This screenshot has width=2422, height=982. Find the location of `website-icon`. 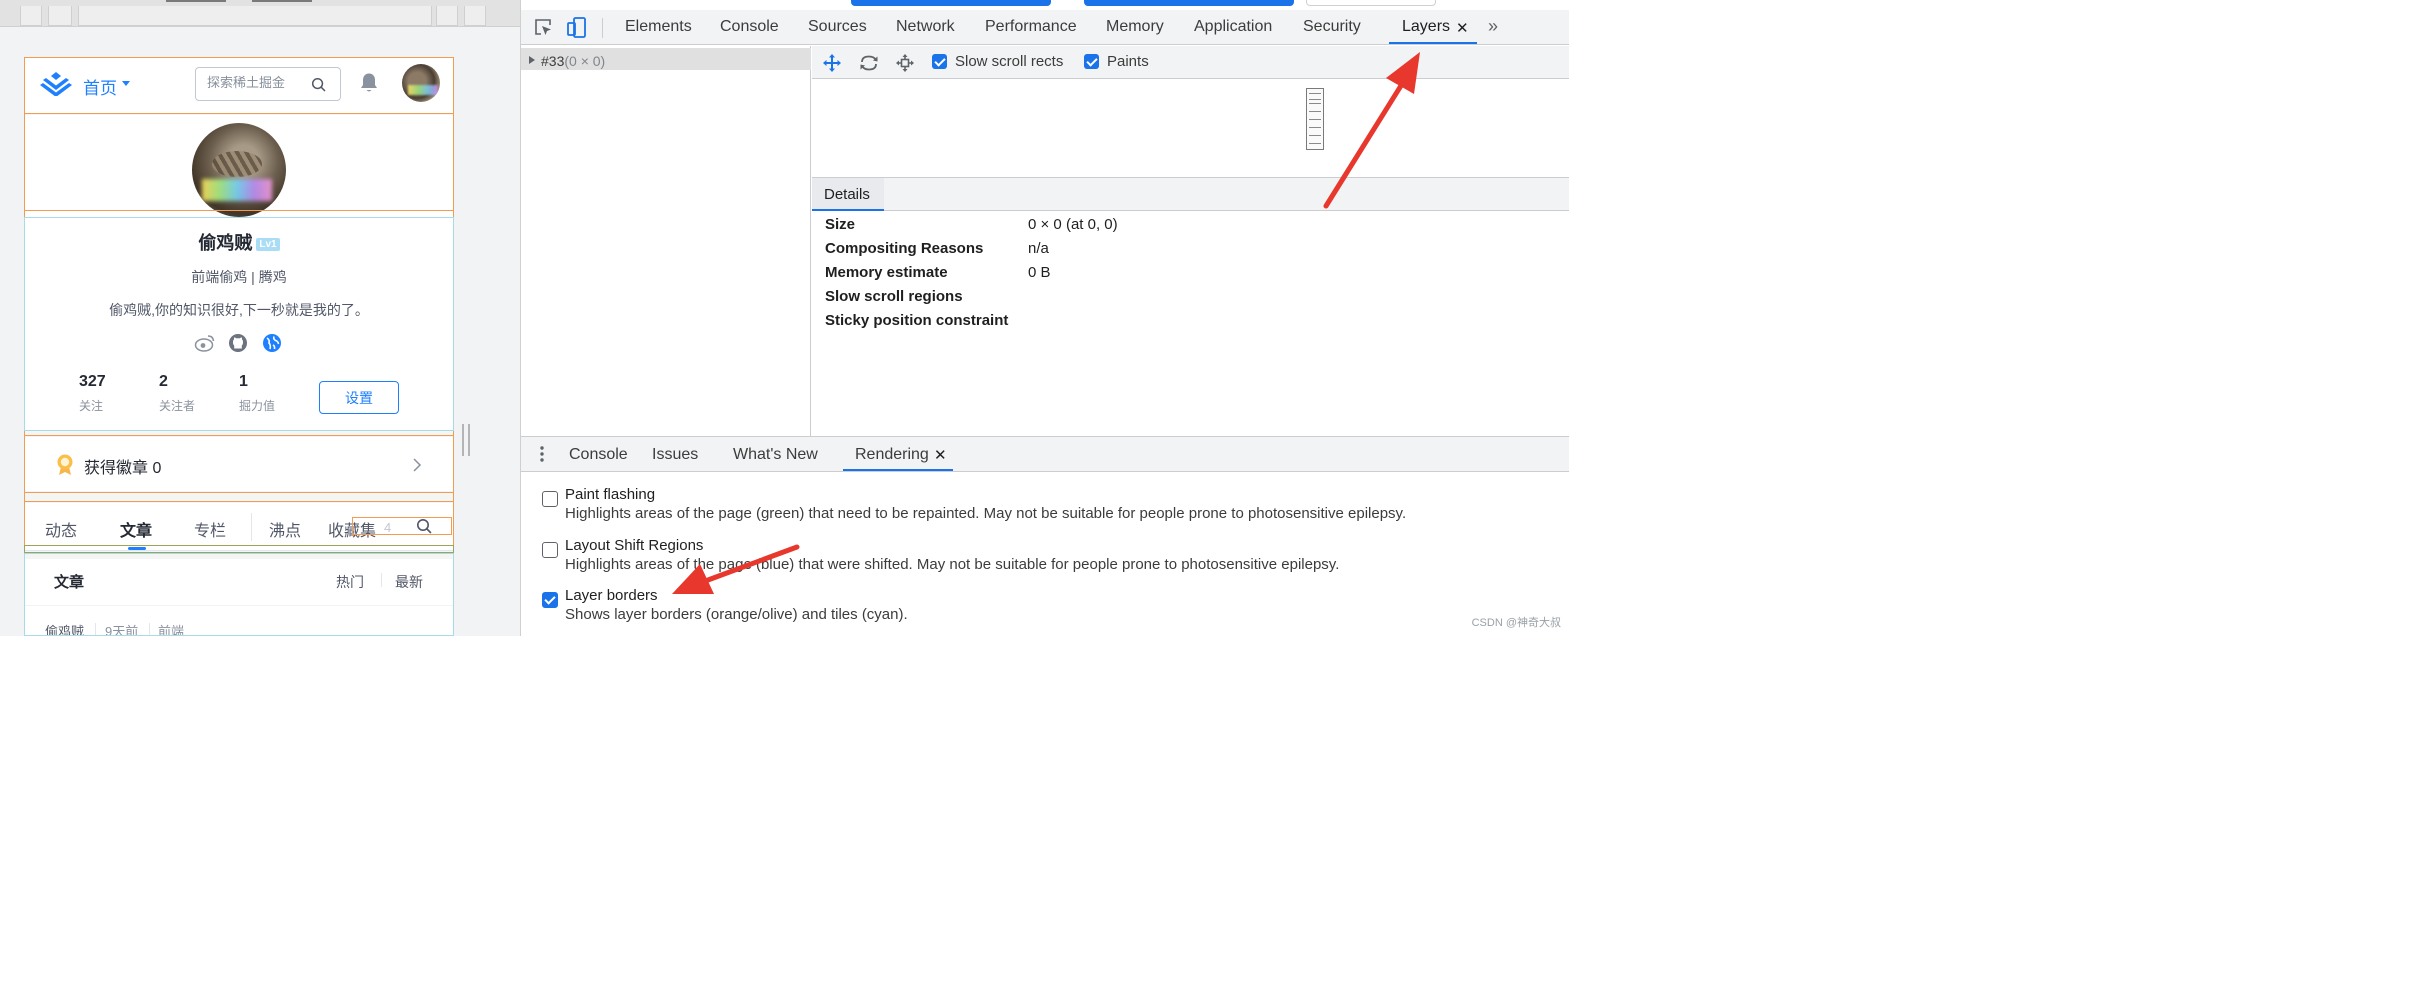

website-icon is located at coordinates (272, 343).